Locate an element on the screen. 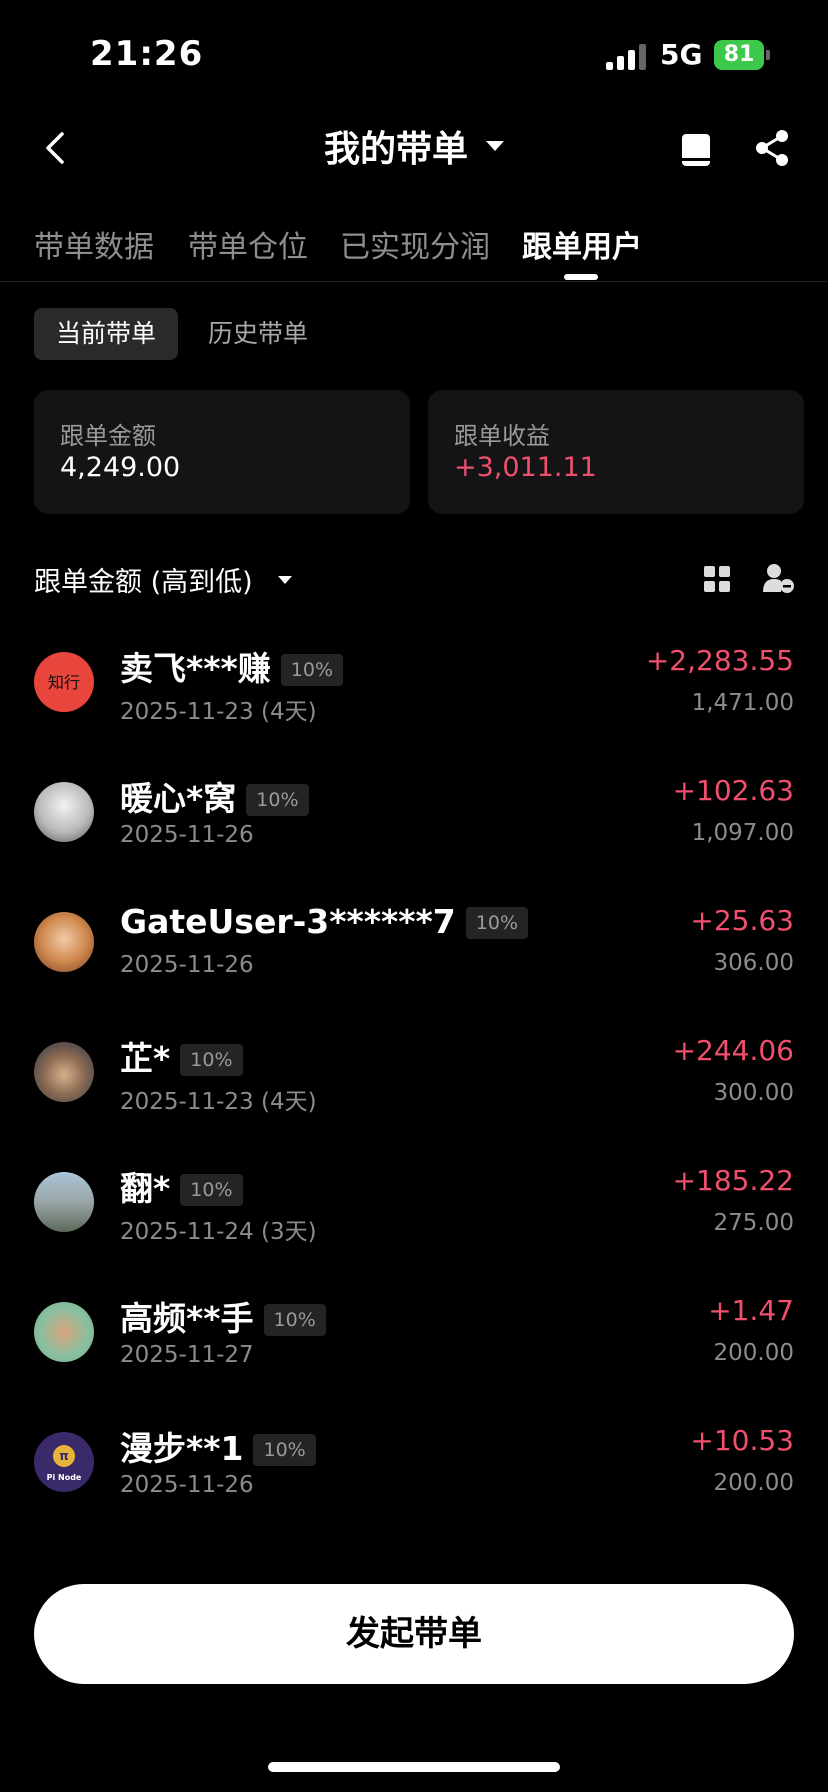  user-amount: 275.00 is located at coordinates (753, 1223).